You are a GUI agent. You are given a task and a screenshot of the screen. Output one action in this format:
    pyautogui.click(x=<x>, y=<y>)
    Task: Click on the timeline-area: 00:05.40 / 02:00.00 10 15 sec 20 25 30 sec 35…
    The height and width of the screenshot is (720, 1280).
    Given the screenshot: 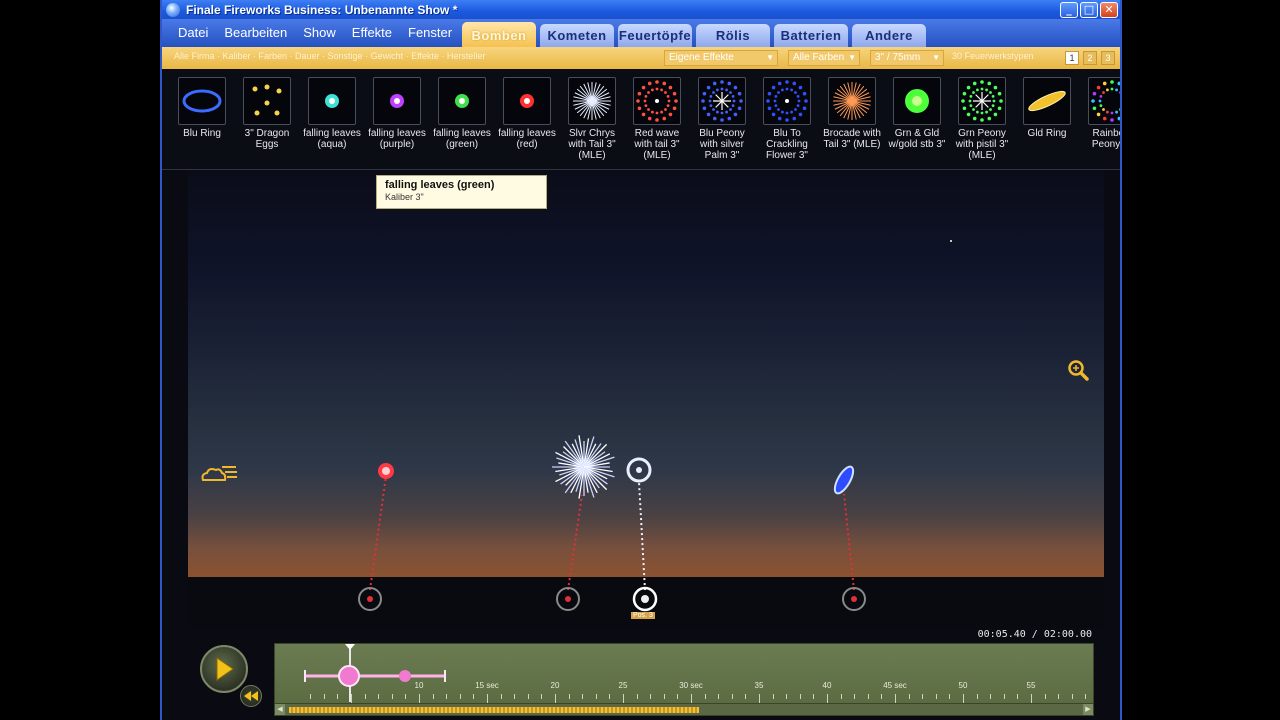 What is the action you would take?
    pyautogui.click(x=641, y=674)
    